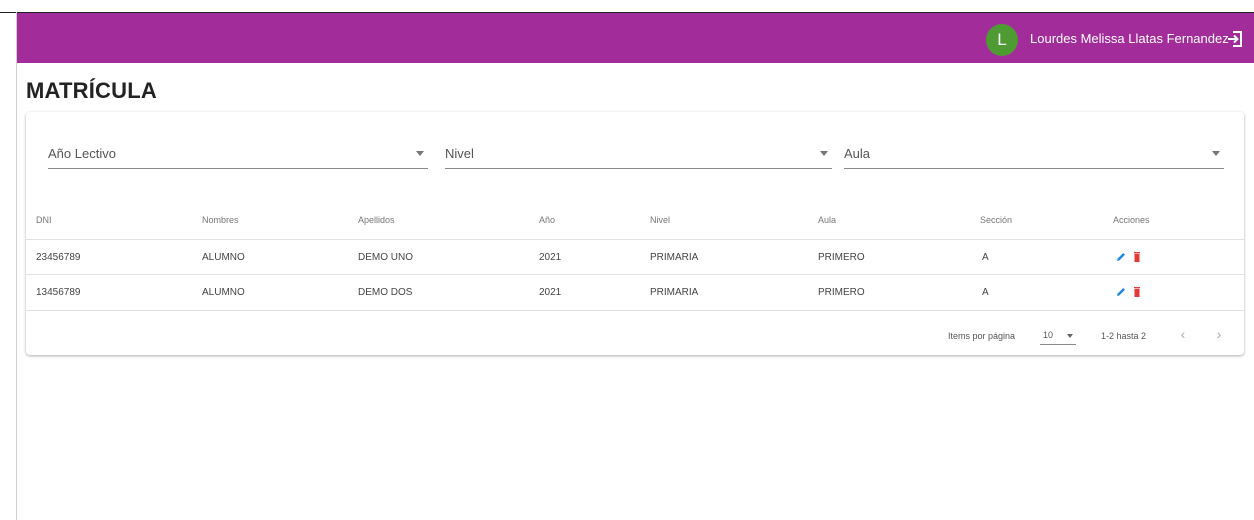 Image resolution: width=1254 pixels, height=520 pixels. What do you see at coordinates (638, 155) in the screenshot?
I see `level-select: Nivel` at bounding box center [638, 155].